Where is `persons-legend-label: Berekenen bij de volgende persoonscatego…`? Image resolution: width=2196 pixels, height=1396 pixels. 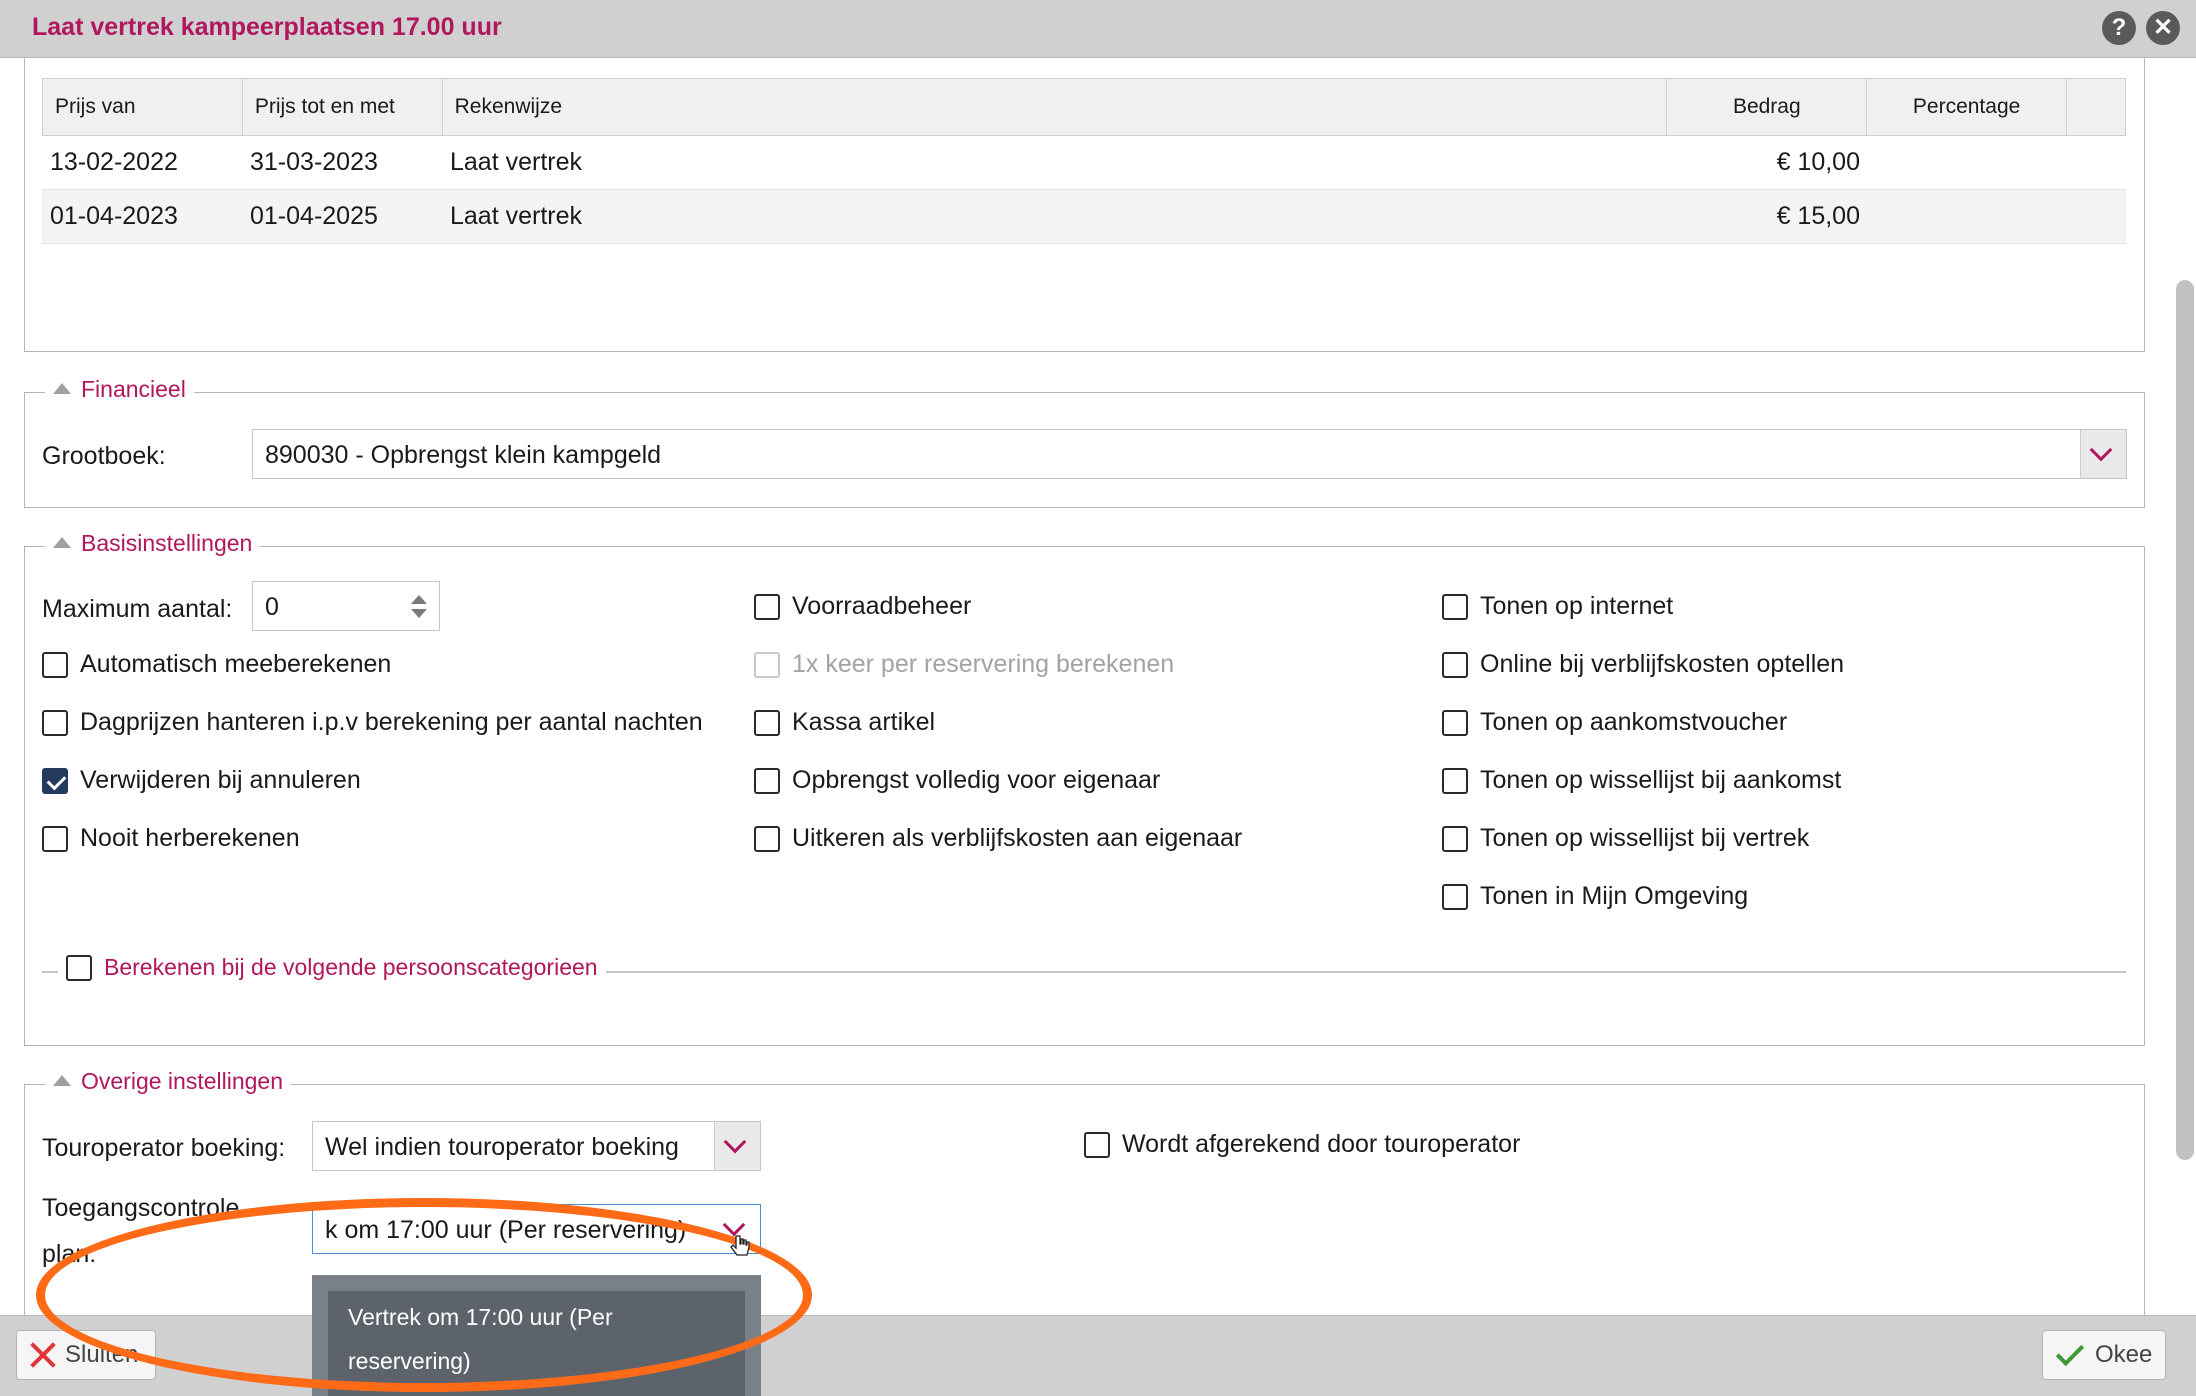
persons-legend-label: Berekenen bij de volgende persoonscatego… is located at coordinates (351, 967).